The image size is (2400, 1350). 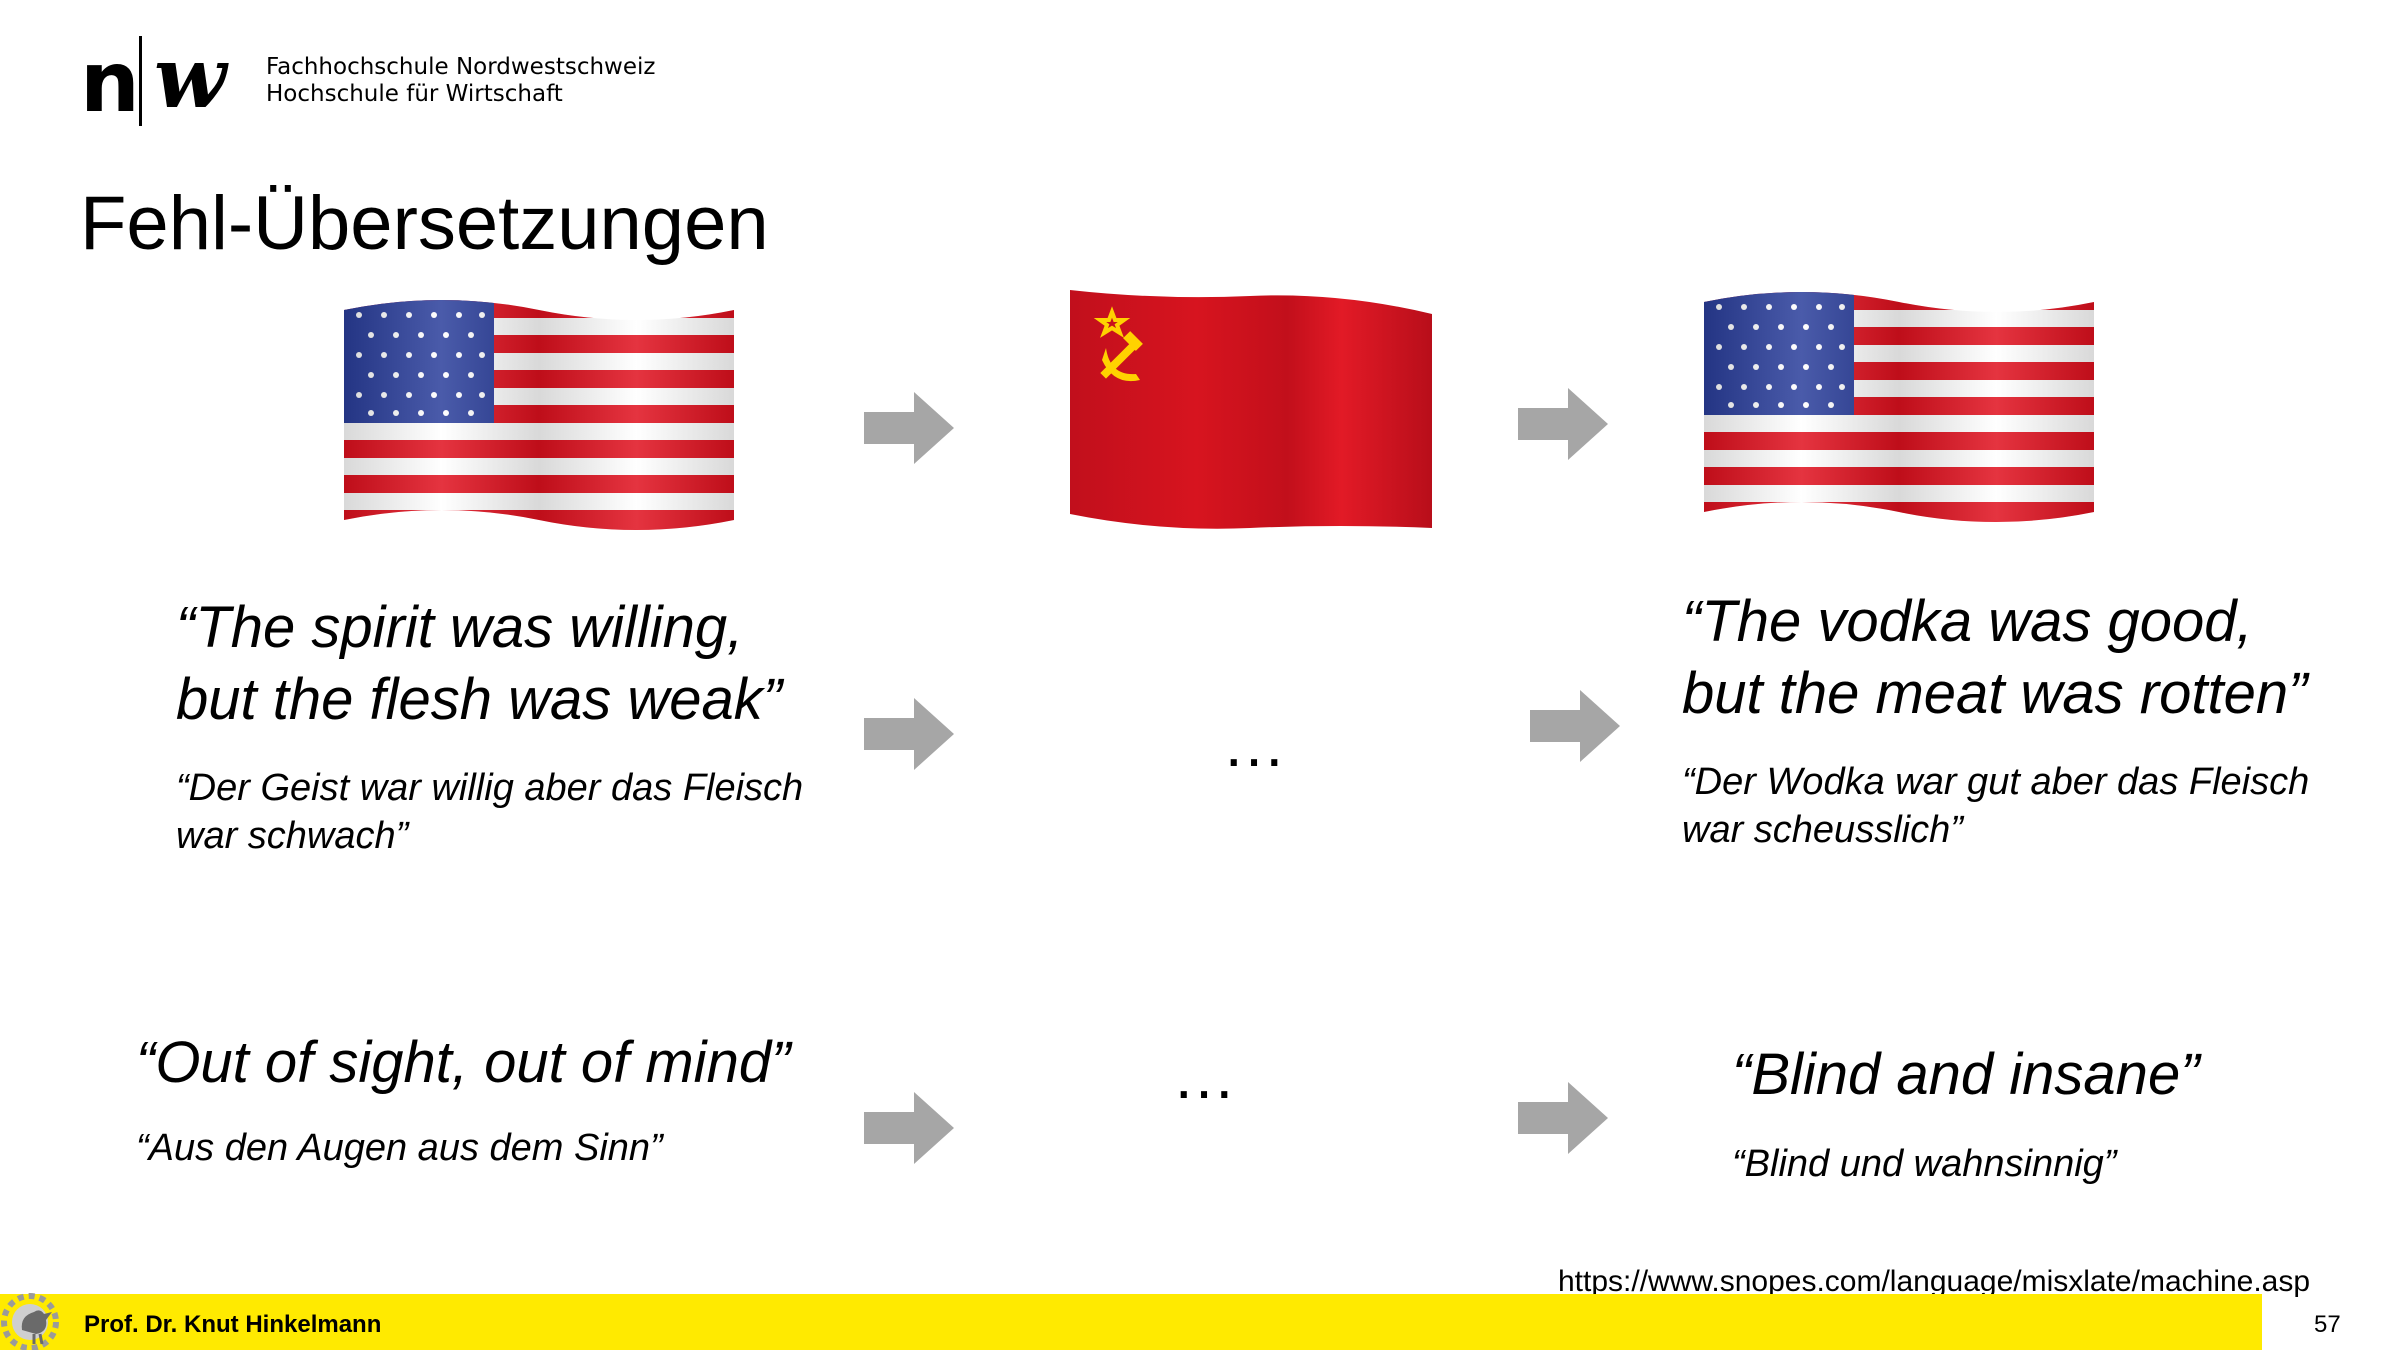 I want to click on example1-source-de-line2: war schwach”, so click(x=292, y=836).